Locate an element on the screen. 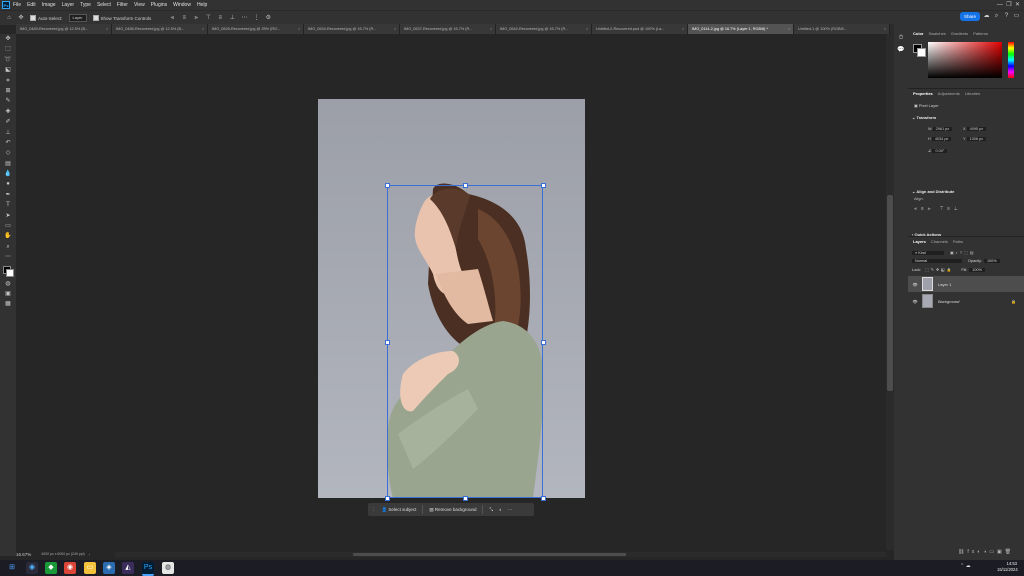  history-icon: ⏱ is located at coordinates (901, 38).